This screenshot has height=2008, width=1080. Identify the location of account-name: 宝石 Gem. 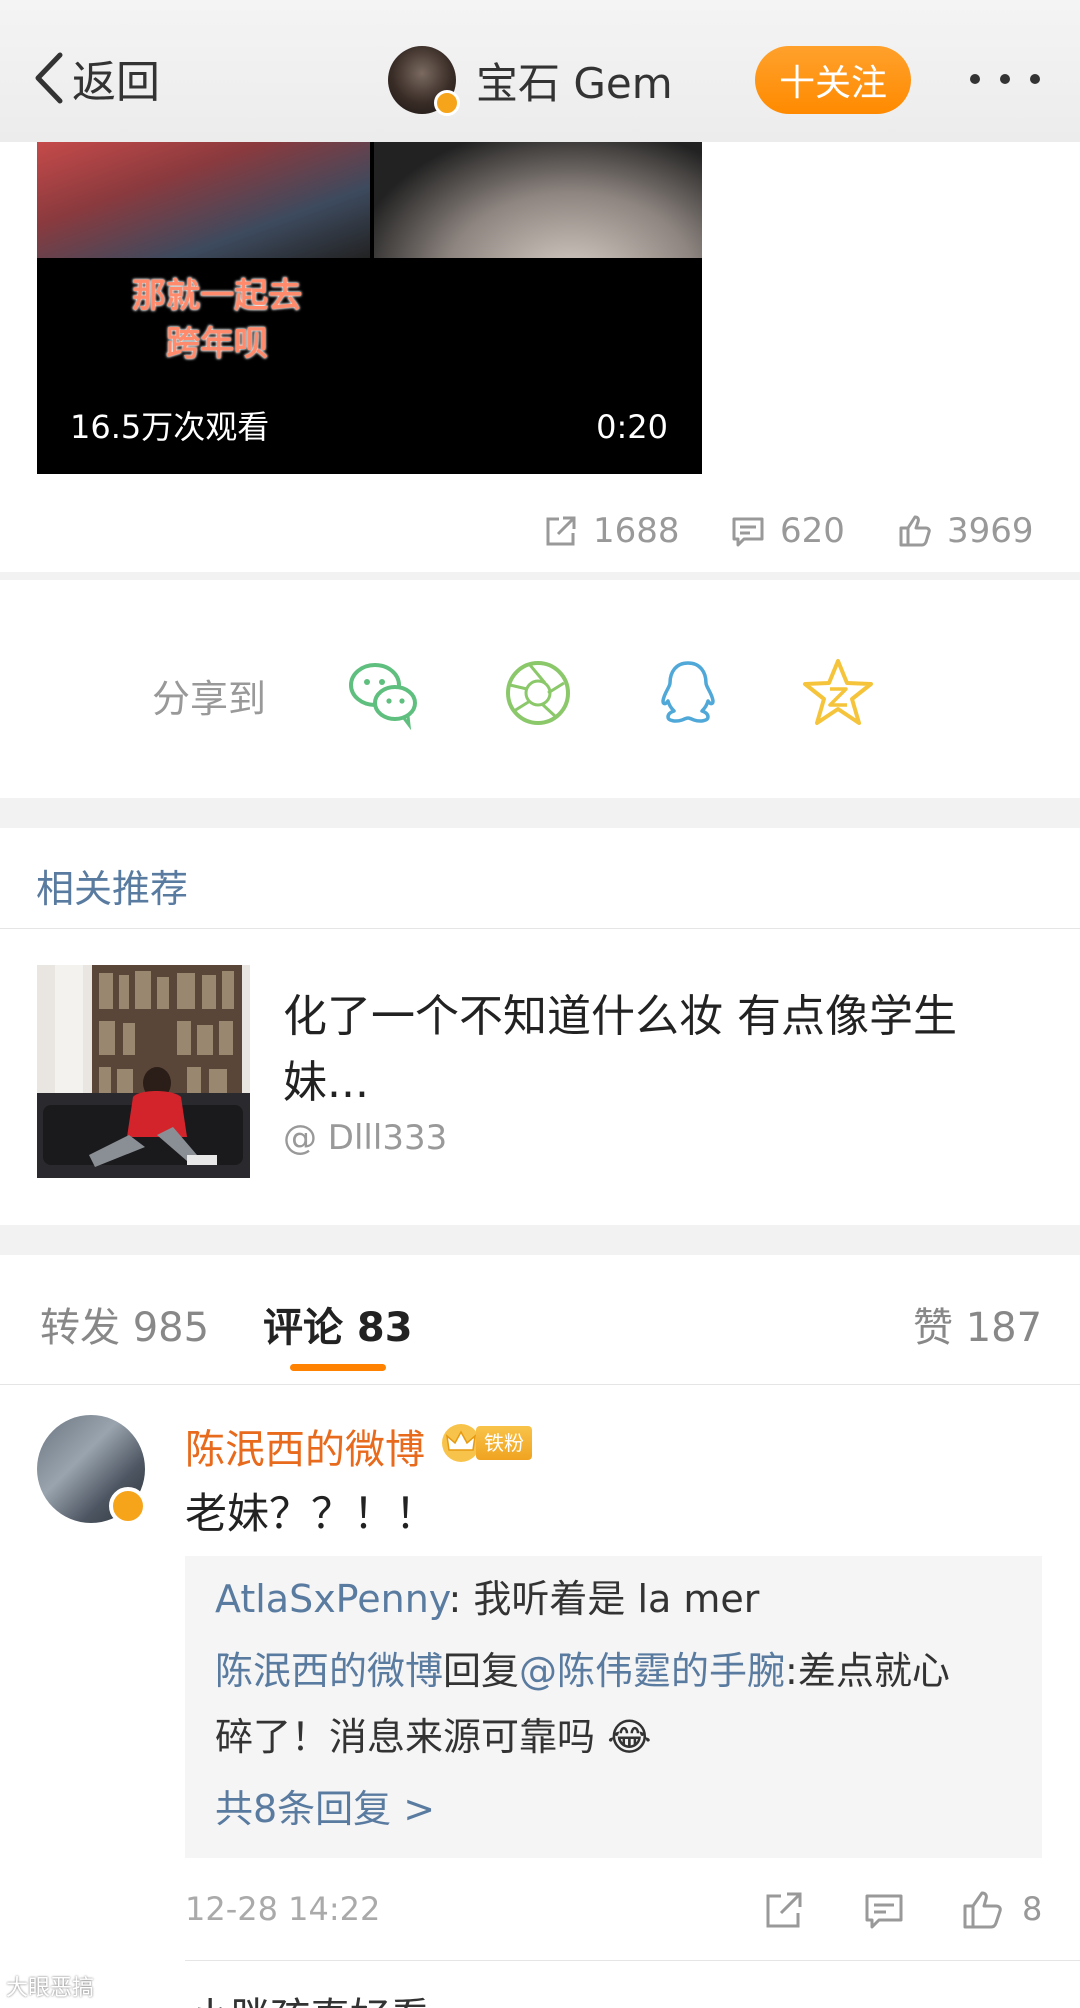
(574, 80).